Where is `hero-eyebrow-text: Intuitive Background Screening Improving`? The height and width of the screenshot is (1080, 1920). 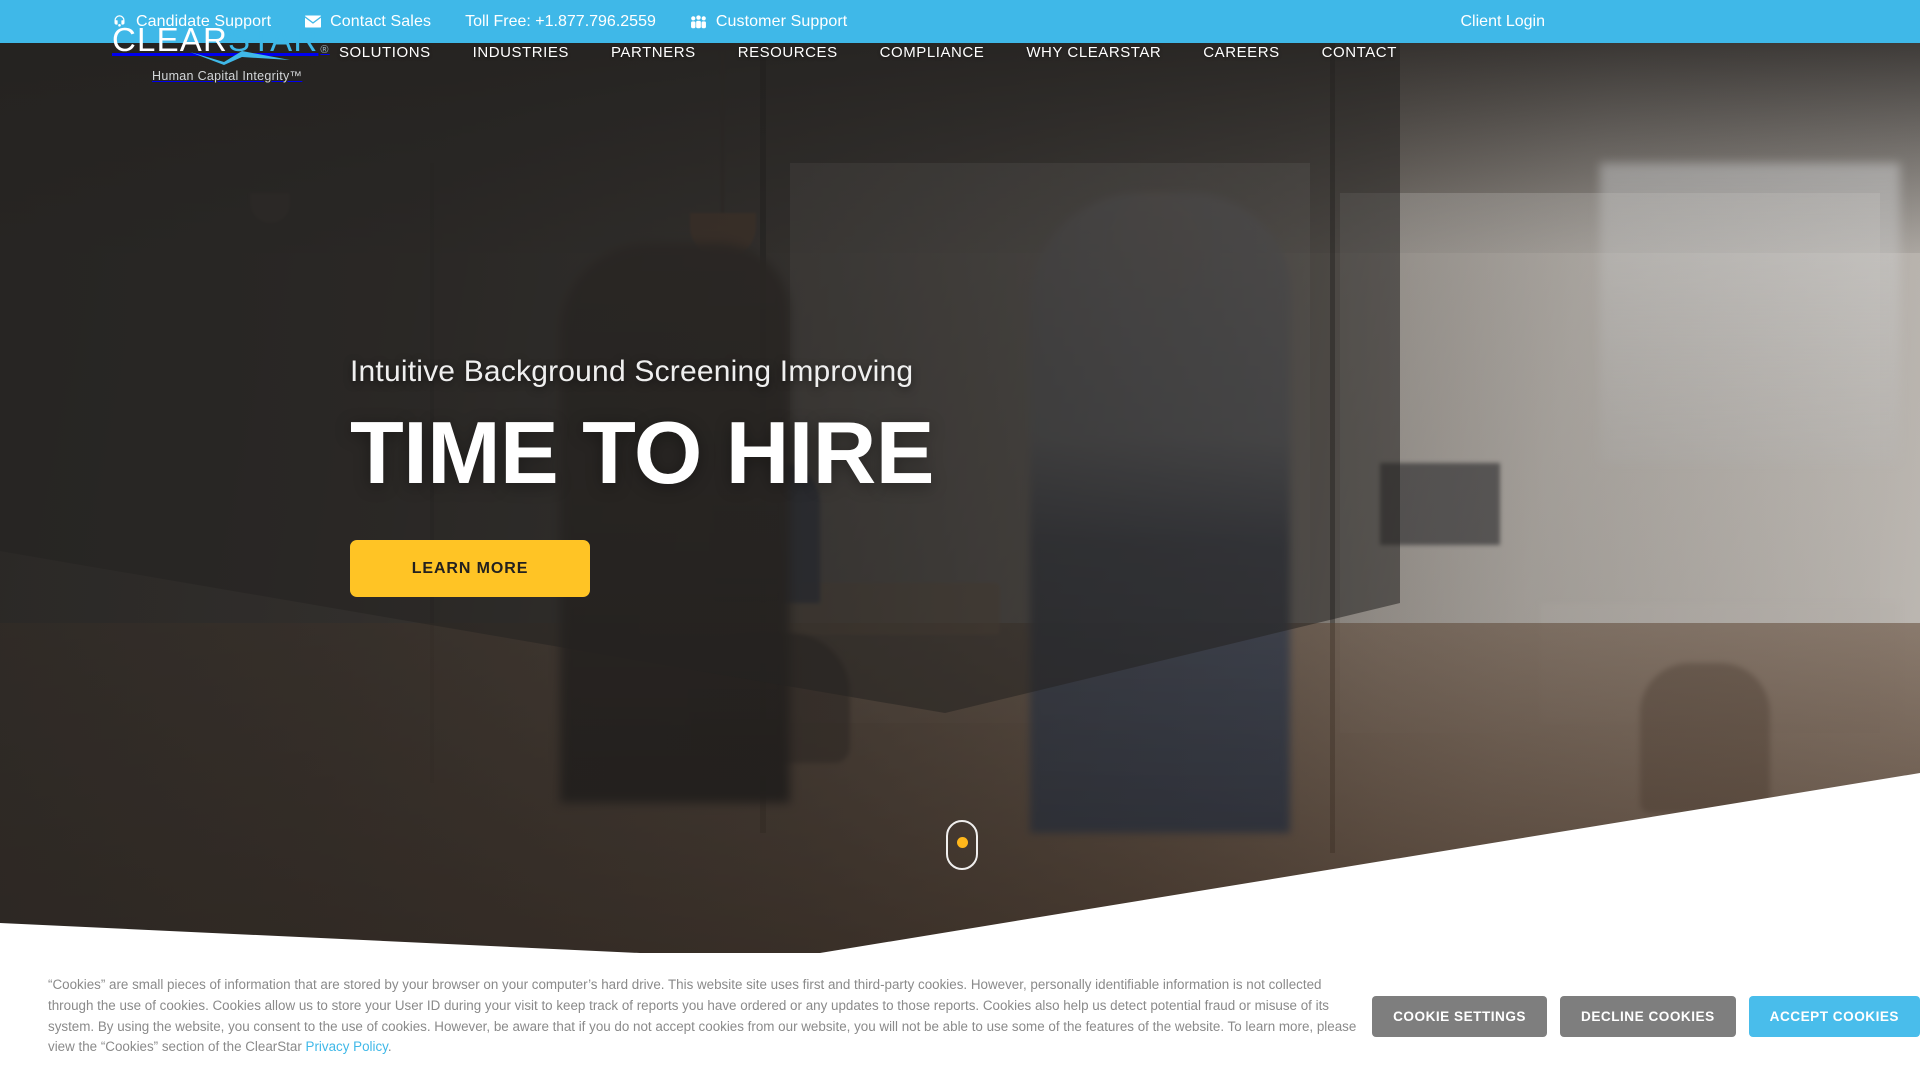 hero-eyebrow-text: Intuitive Background Screening Improving is located at coordinates (632, 371).